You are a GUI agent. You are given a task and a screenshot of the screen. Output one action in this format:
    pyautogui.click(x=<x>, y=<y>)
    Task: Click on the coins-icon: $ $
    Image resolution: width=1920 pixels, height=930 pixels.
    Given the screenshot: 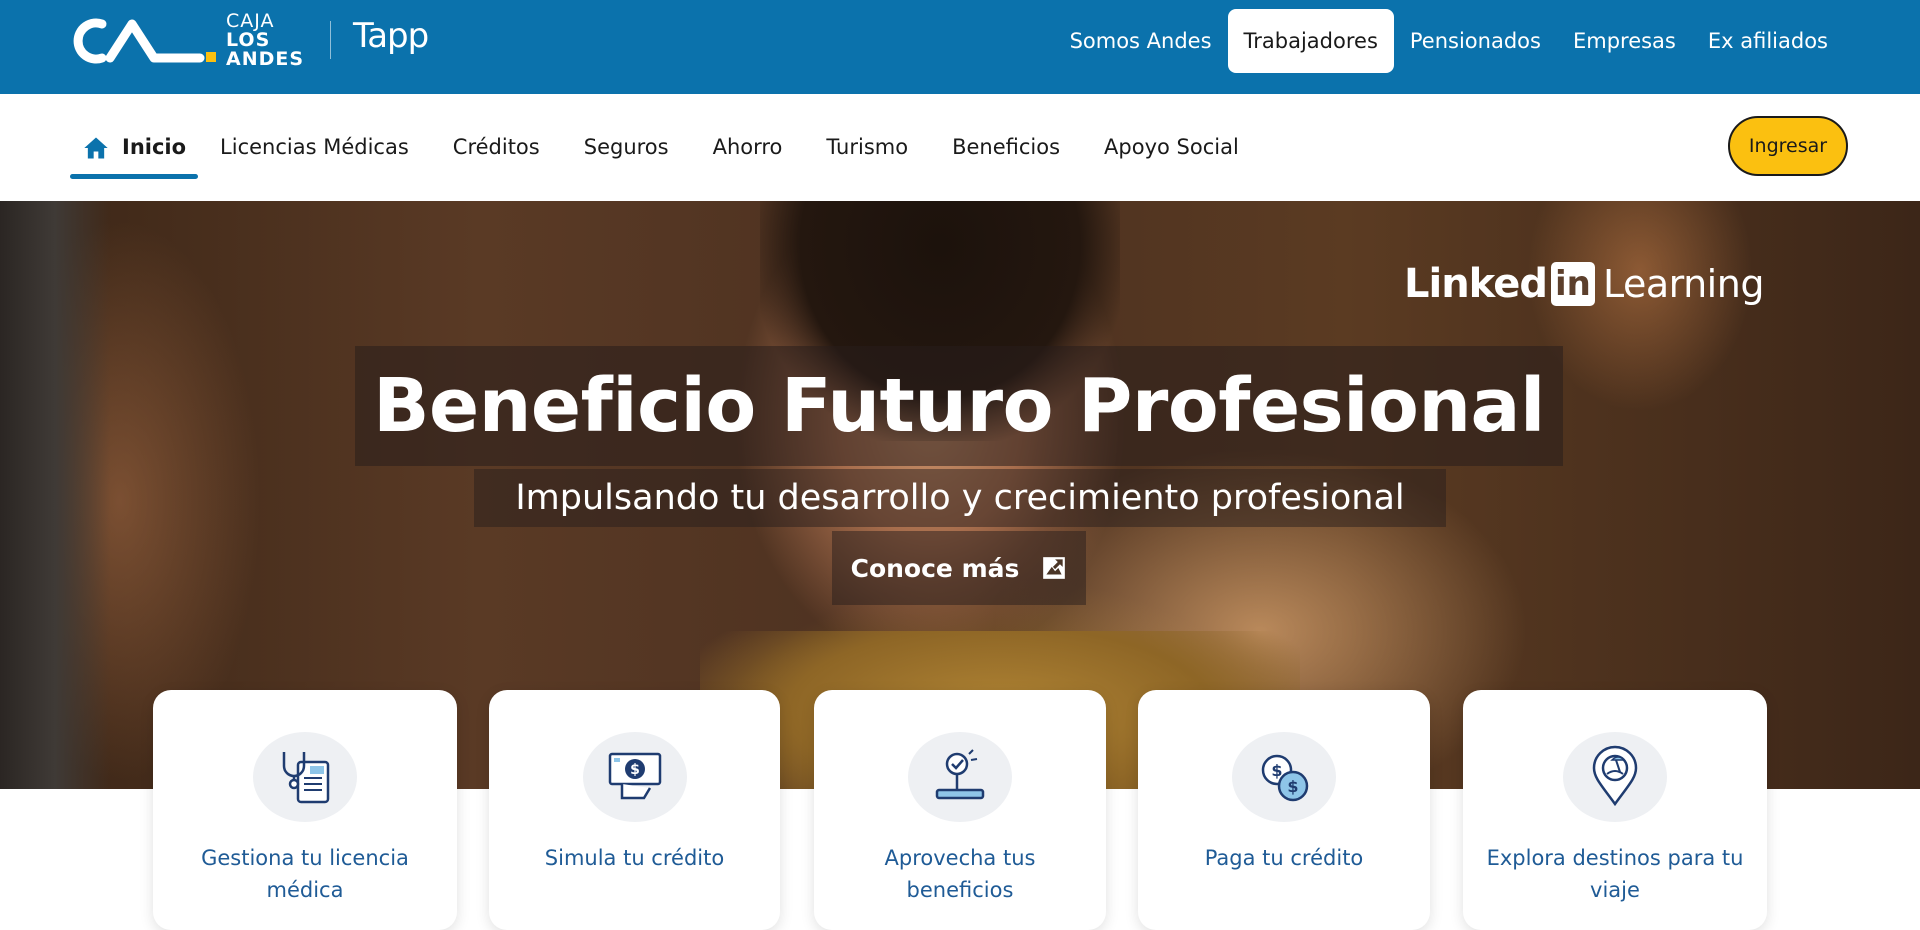 What is the action you would take?
    pyautogui.click(x=1285, y=778)
    